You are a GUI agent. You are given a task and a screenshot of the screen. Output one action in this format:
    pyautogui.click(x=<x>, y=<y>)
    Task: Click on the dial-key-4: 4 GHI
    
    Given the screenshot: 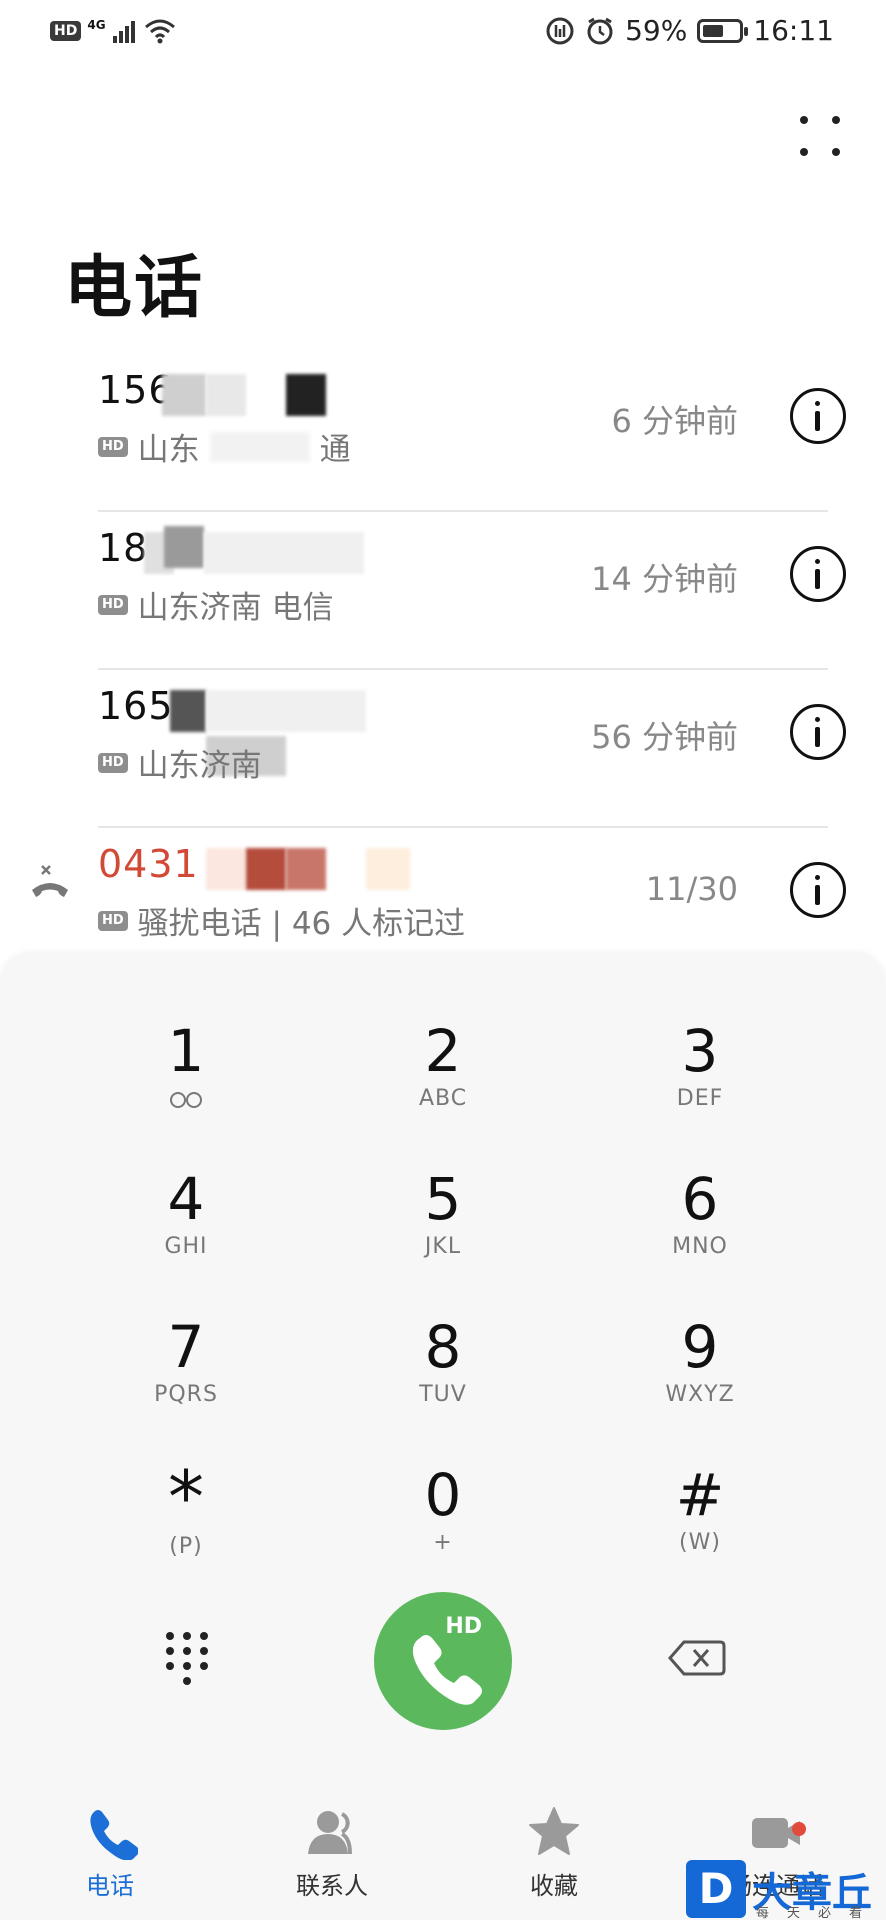 What is the action you would take?
    pyautogui.click(x=186, y=1222)
    